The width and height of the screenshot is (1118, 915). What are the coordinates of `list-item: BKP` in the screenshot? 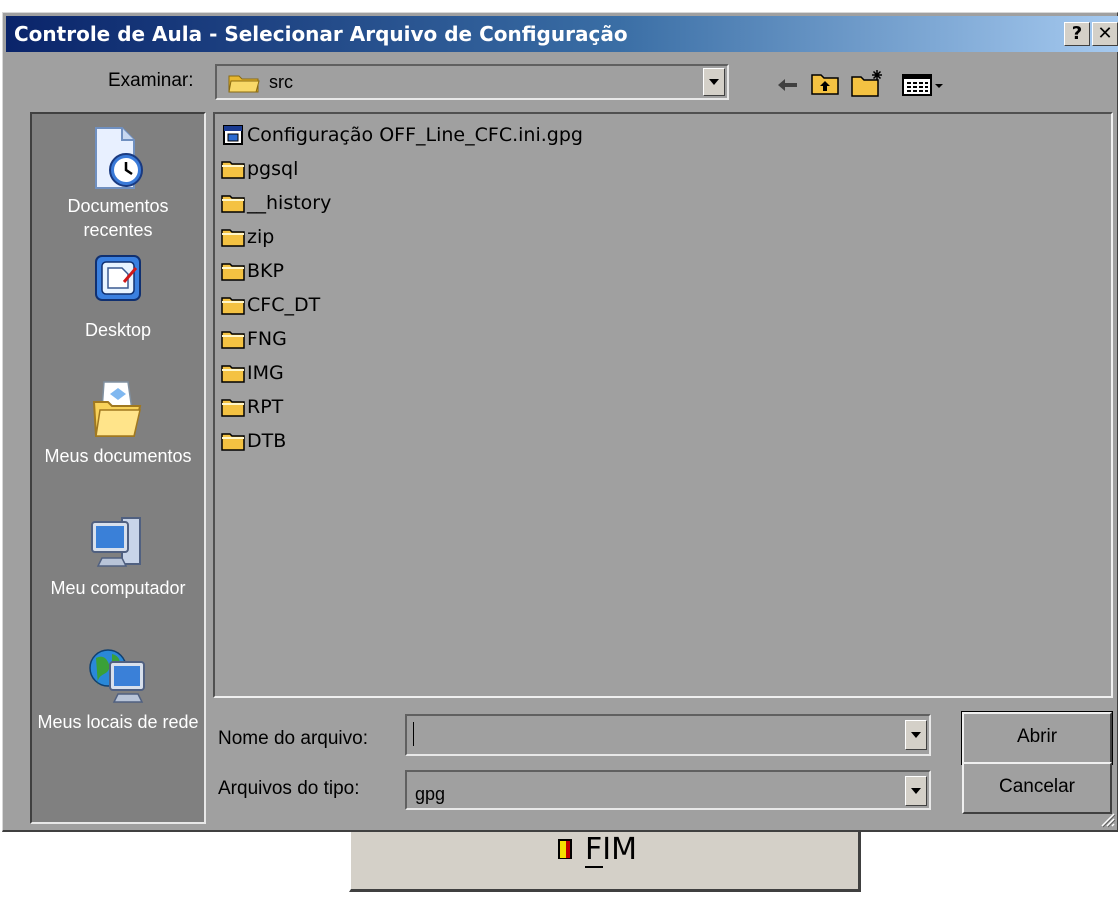 It's located at (661, 271).